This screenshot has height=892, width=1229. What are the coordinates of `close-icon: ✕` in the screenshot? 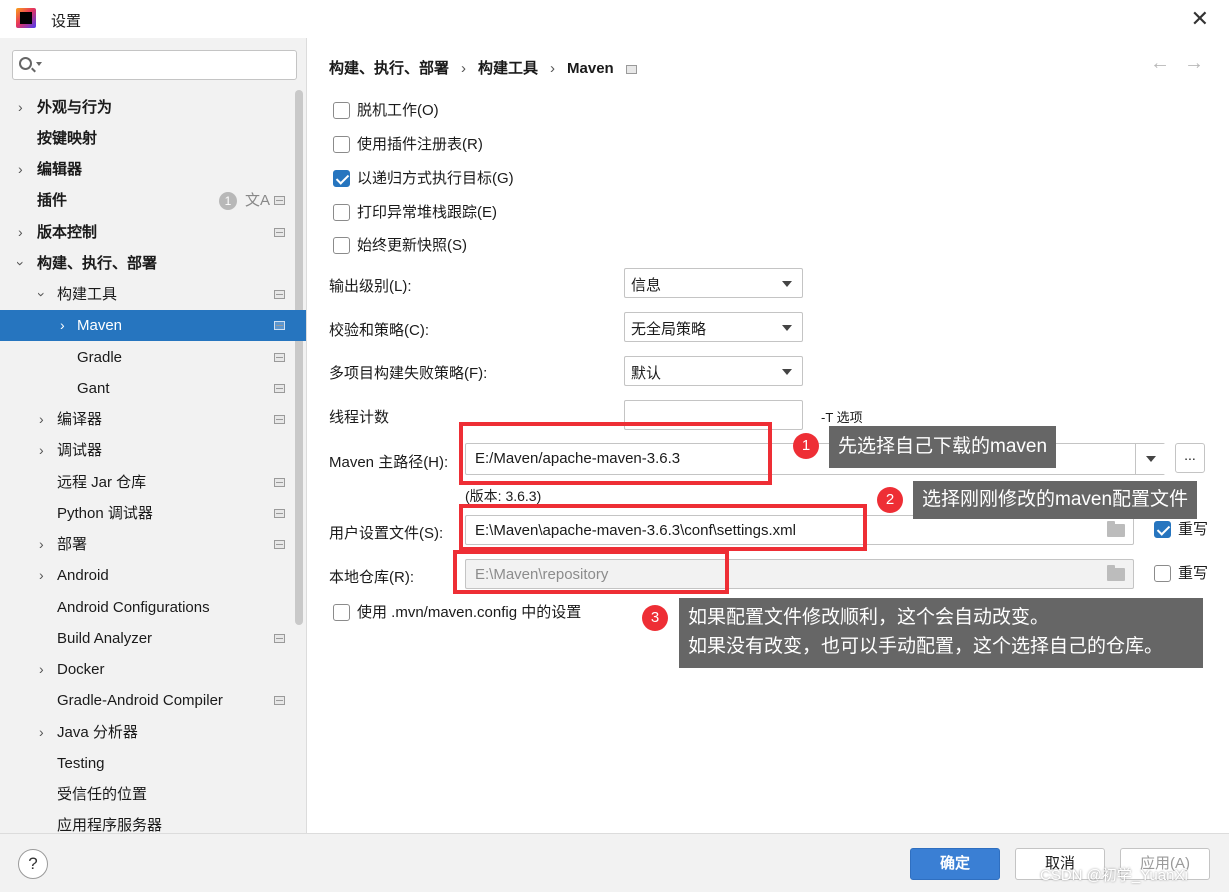 It's located at (1200, 19).